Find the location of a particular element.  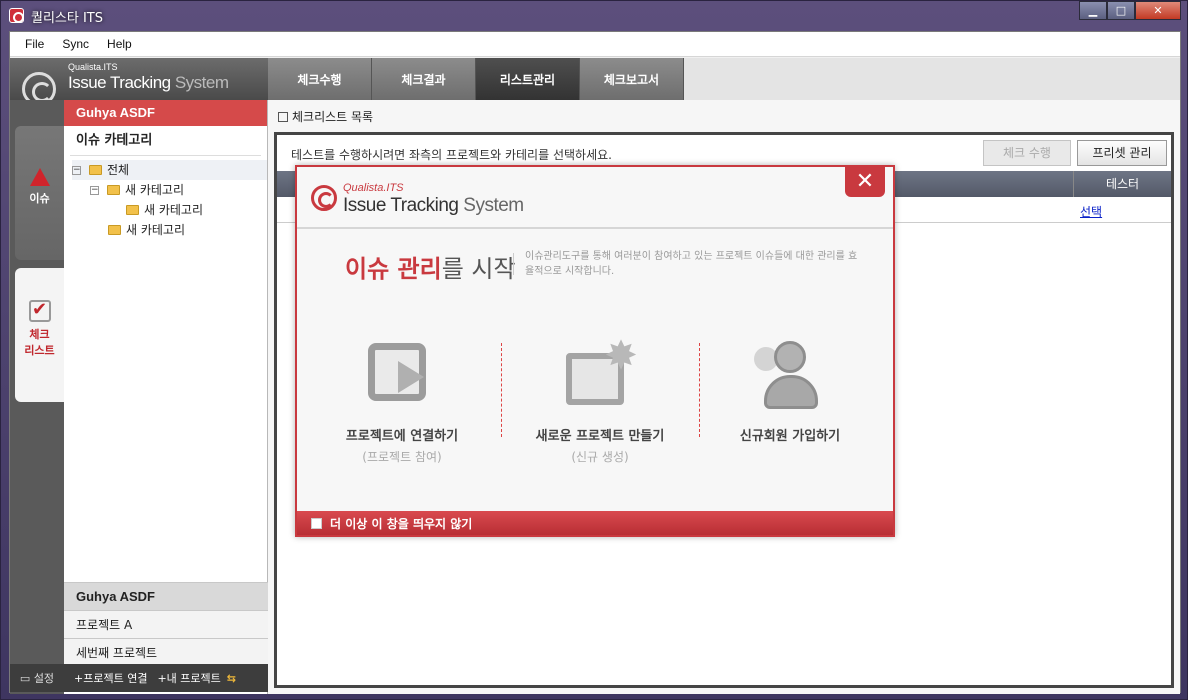

connect-project-option: 프로젝트에 연결하기 (프로젝트 참여) is located at coordinates (402, 402).